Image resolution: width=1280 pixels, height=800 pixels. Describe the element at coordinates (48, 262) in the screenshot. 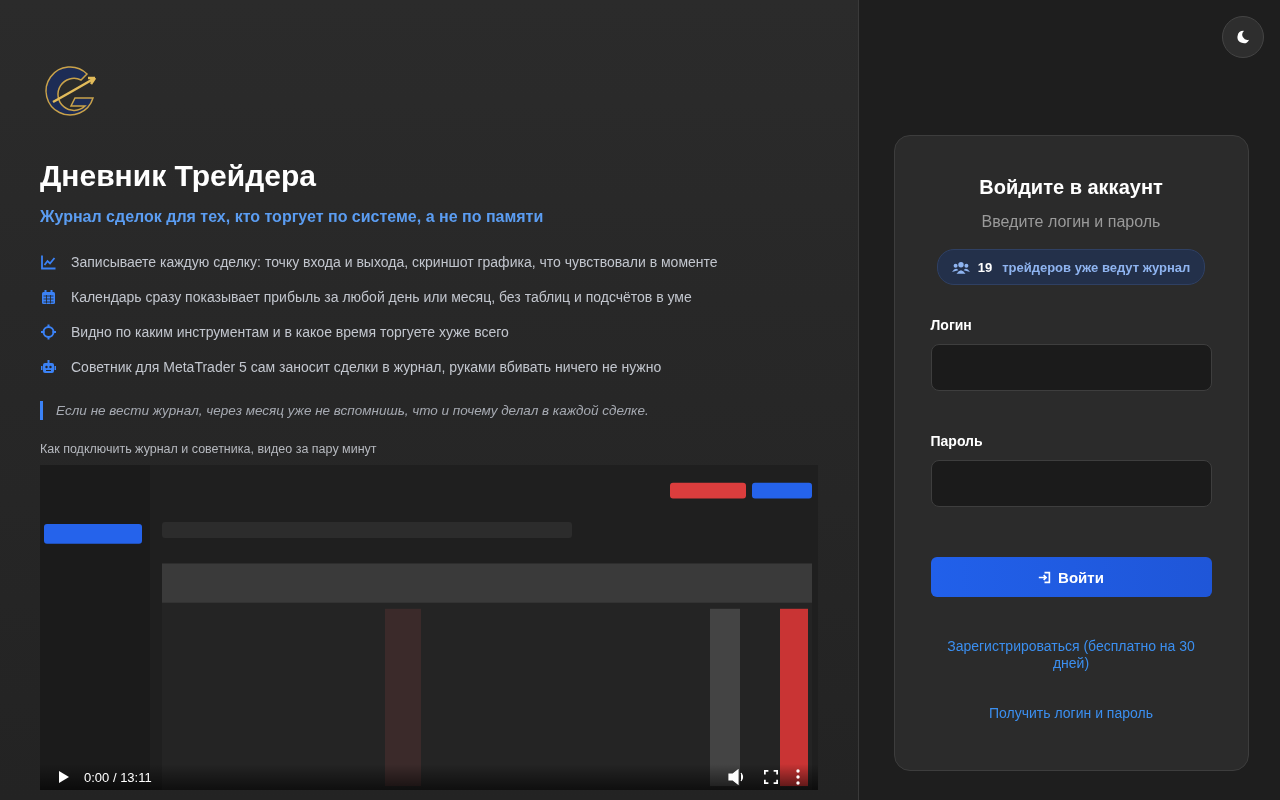

I see `line-chart-icon` at that location.